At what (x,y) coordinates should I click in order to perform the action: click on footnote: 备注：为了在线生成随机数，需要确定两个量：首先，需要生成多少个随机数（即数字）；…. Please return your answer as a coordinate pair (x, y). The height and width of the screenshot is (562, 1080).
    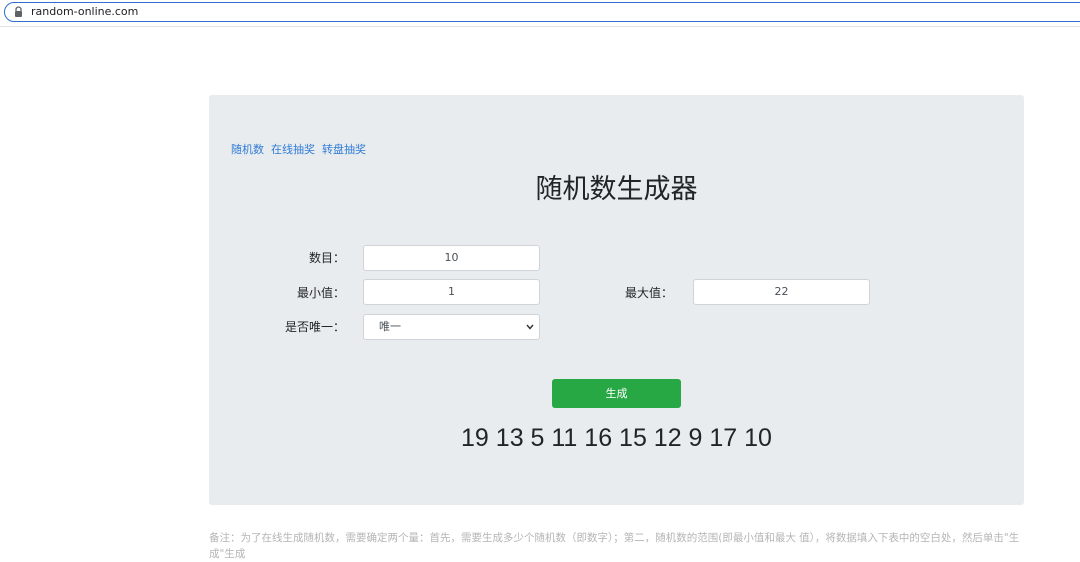
    Looking at the image, I should click on (614, 546).